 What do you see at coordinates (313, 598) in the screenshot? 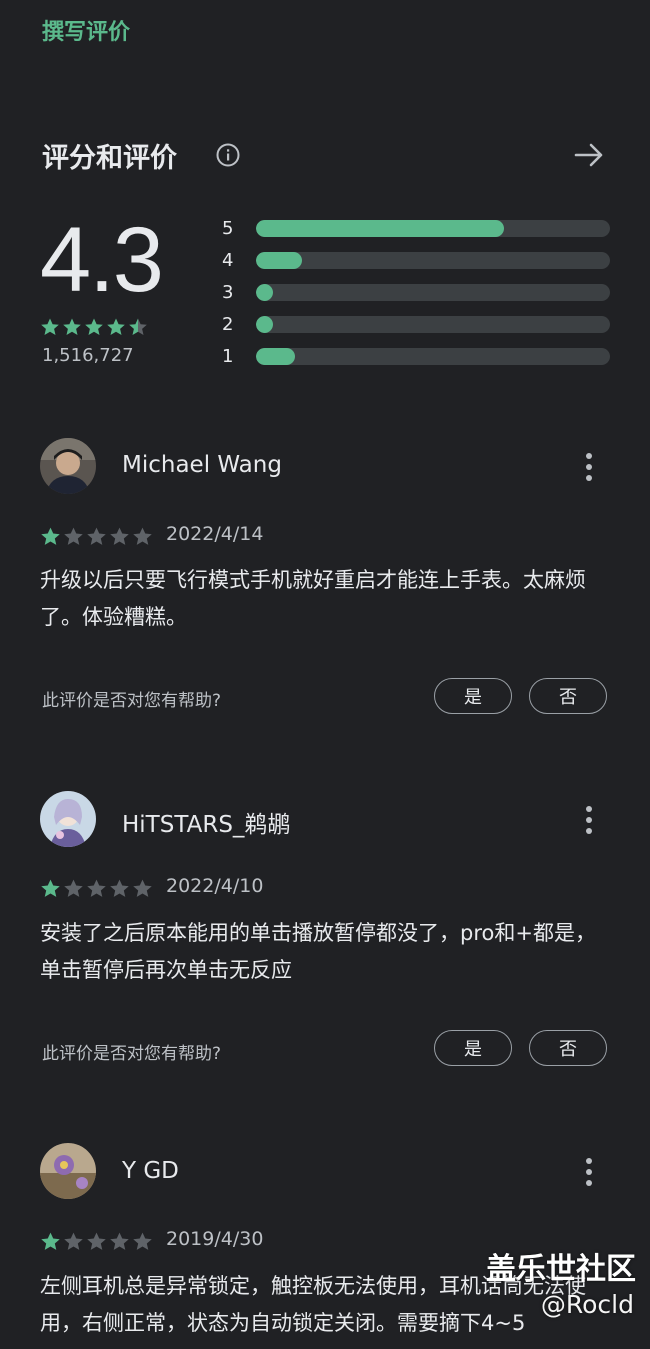
I see `review-text: 升级以后只要飞行模式手机就好重启才能连上手表。太麻烦了。体验糟糕。` at bounding box center [313, 598].